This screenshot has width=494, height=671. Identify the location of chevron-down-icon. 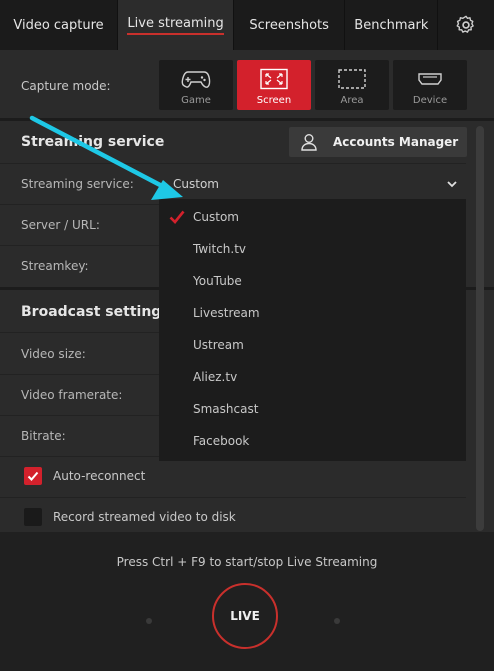
(452, 184).